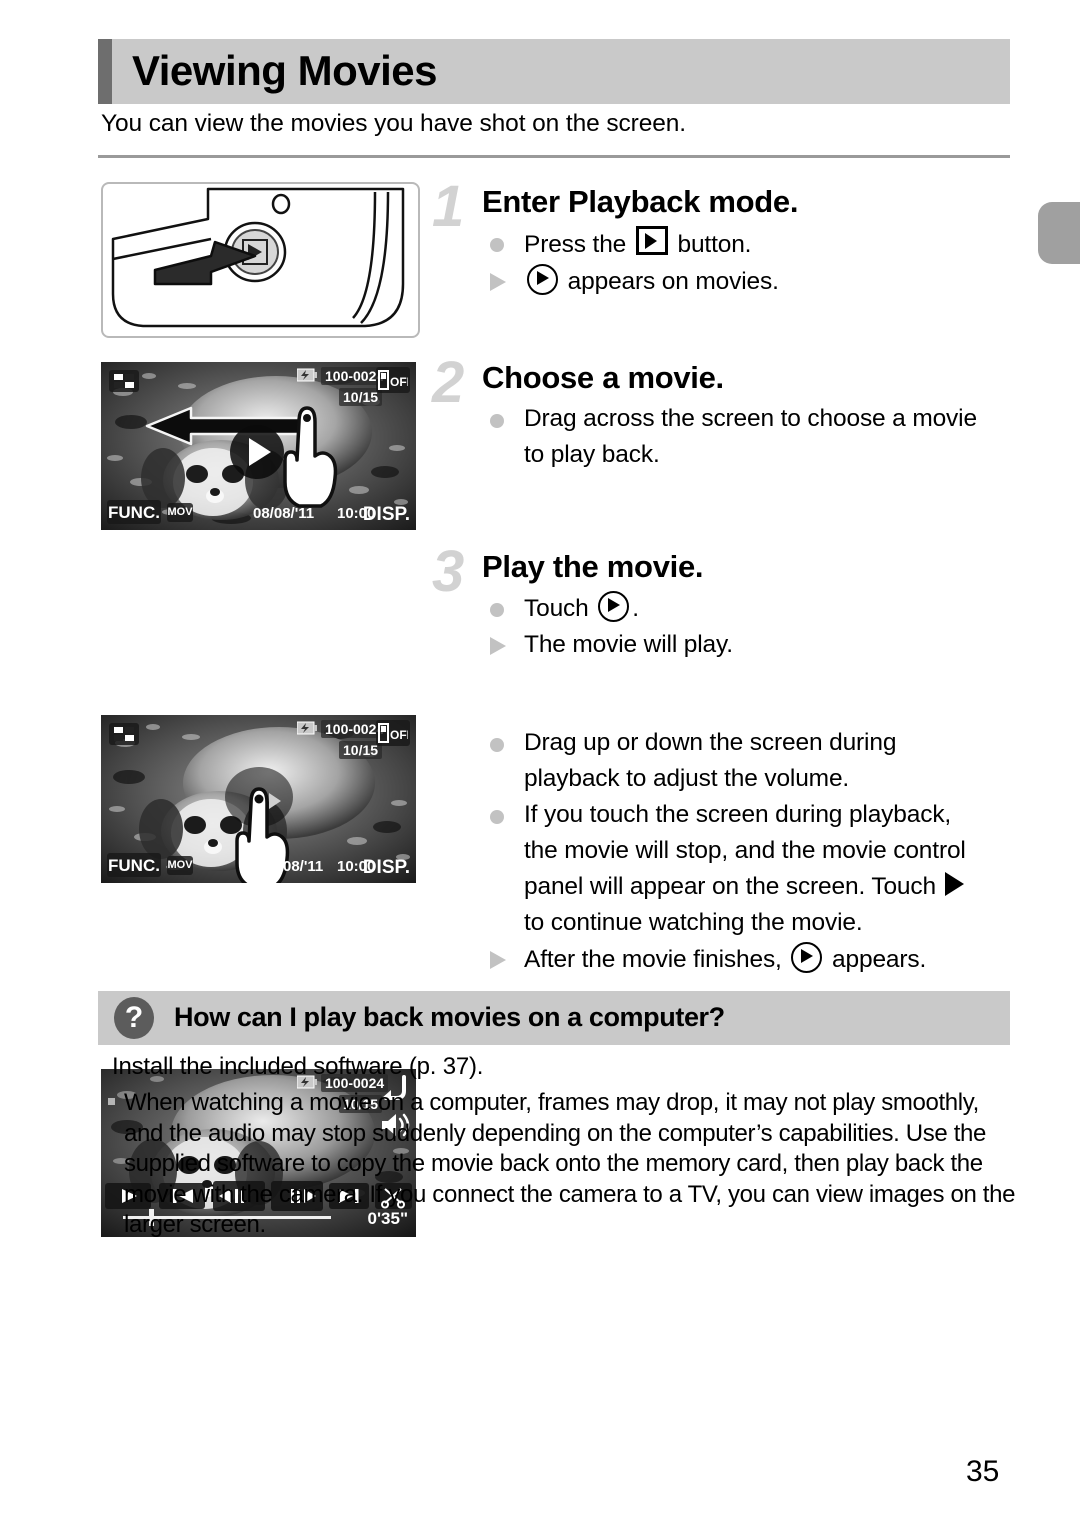 Image resolution: width=1080 pixels, height=1521 pixels. I want to click on step-3-heading: Play the movie., so click(593, 566).